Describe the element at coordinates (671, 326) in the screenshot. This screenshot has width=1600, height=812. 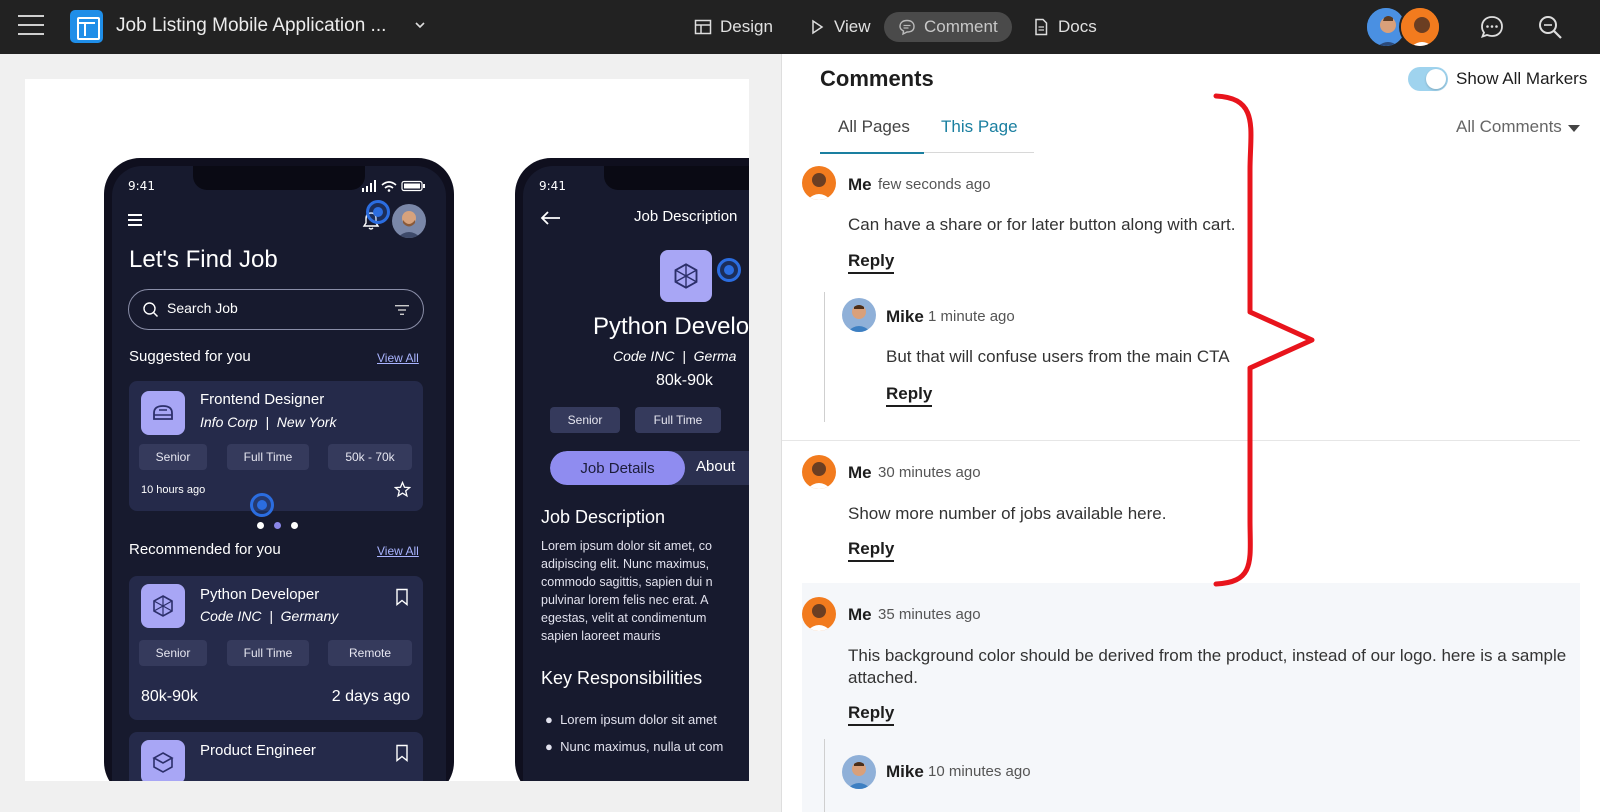
I see `detail-job-title: Python Develo` at that location.